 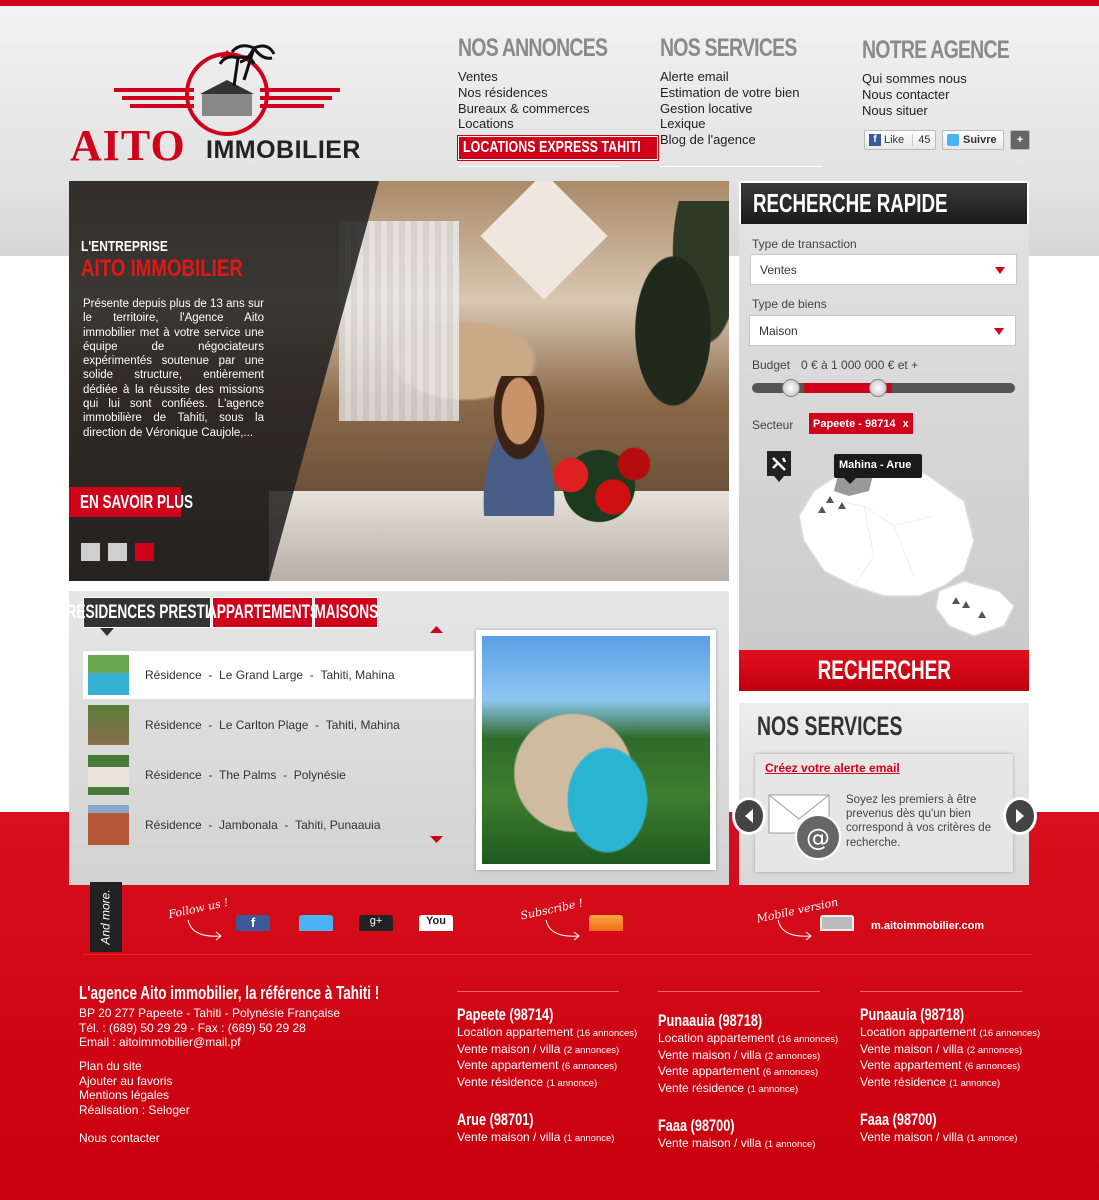 I want to click on hero-title: AITO IMMOBILIER, so click(x=162, y=268).